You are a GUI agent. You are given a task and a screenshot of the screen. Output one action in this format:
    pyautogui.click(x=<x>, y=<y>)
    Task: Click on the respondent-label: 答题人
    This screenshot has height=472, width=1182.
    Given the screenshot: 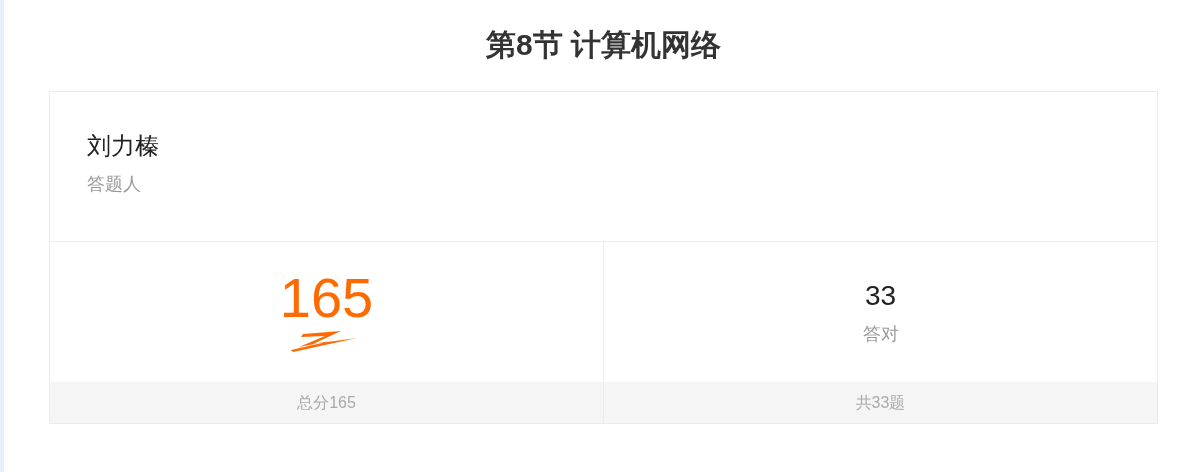 What is the action you would take?
    pyautogui.click(x=114, y=184)
    